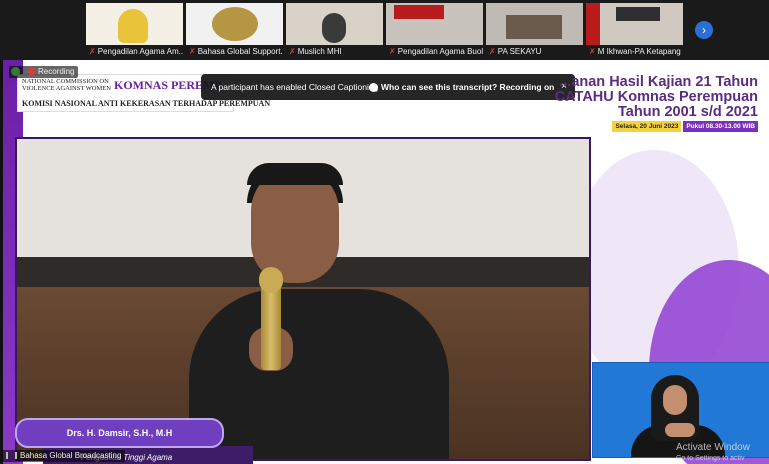  What do you see at coordinates (440, 51) in the screenshot?
I see `participant-name: Pengadilan Agama Buol` at bounding box center [440, 51].